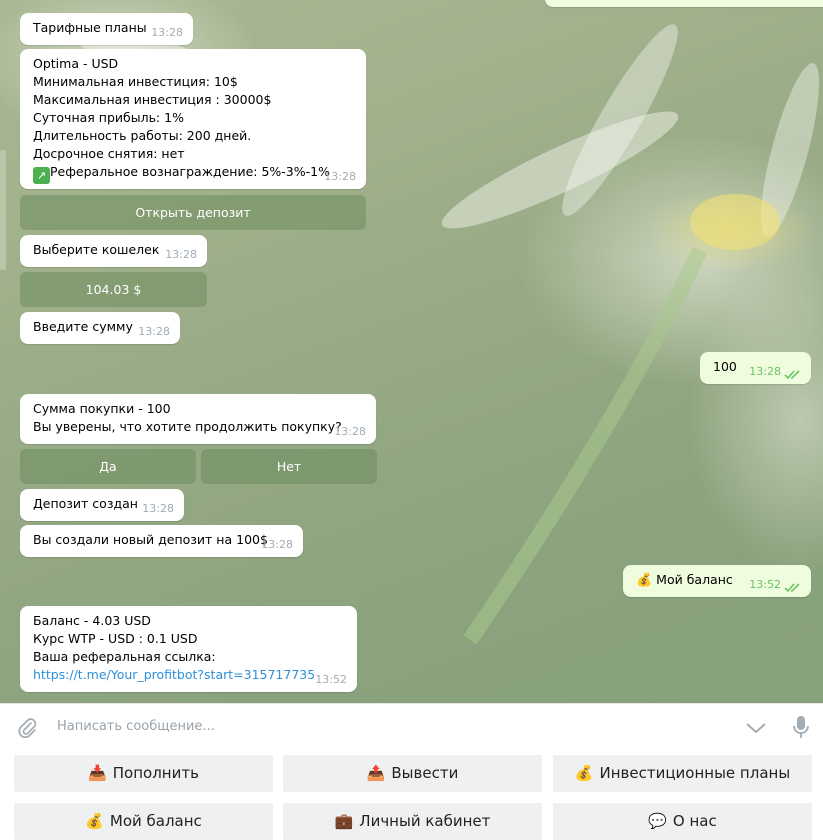 This screenshot has height=840, width=823. What do you see at coordinates (695, 773) in the screenshot?
I see `button-label: Инвестиционные планы` at bounding box center [695, 773].